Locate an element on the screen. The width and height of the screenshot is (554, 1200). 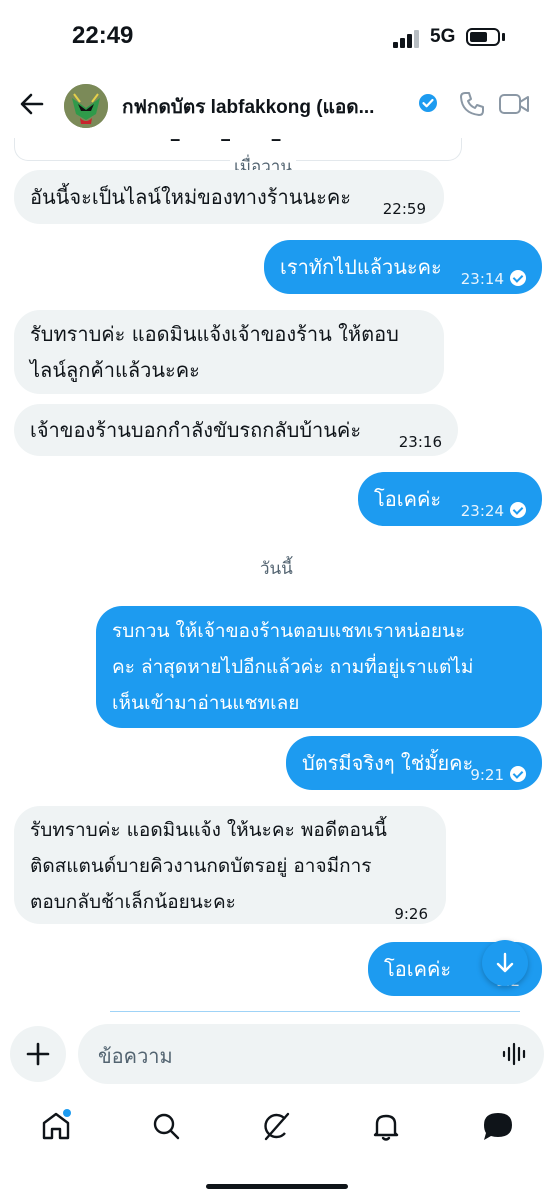
message-time: 9:26 is located at coordinates (411, 914).